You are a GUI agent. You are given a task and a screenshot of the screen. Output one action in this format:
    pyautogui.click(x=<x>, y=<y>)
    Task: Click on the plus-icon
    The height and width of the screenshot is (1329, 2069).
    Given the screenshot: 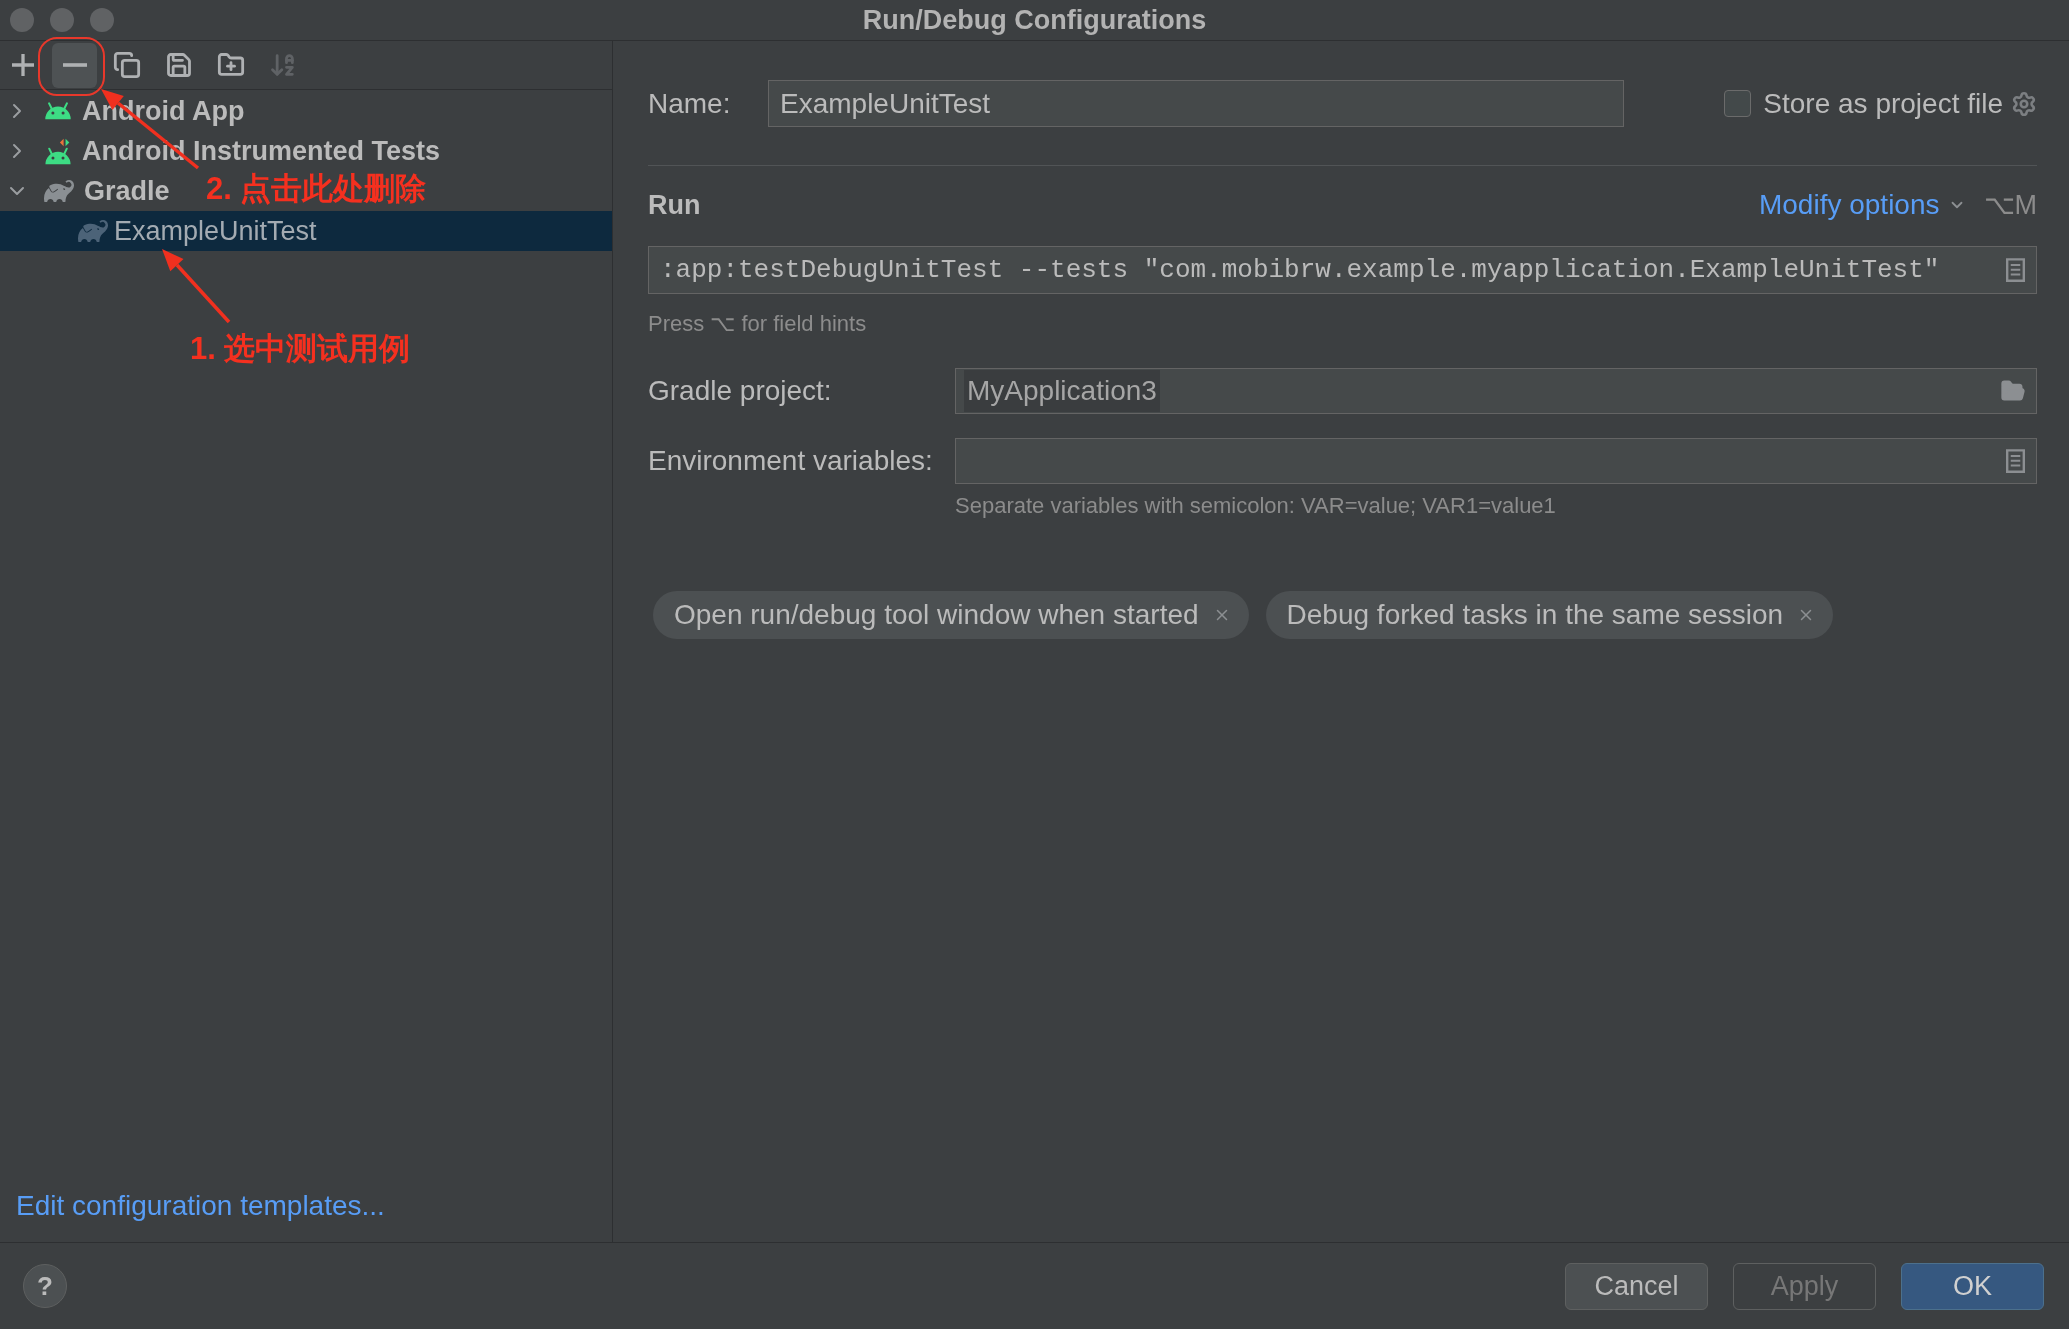 What is the action you would take?
    pyautogui.click(x=22, y=65)
    